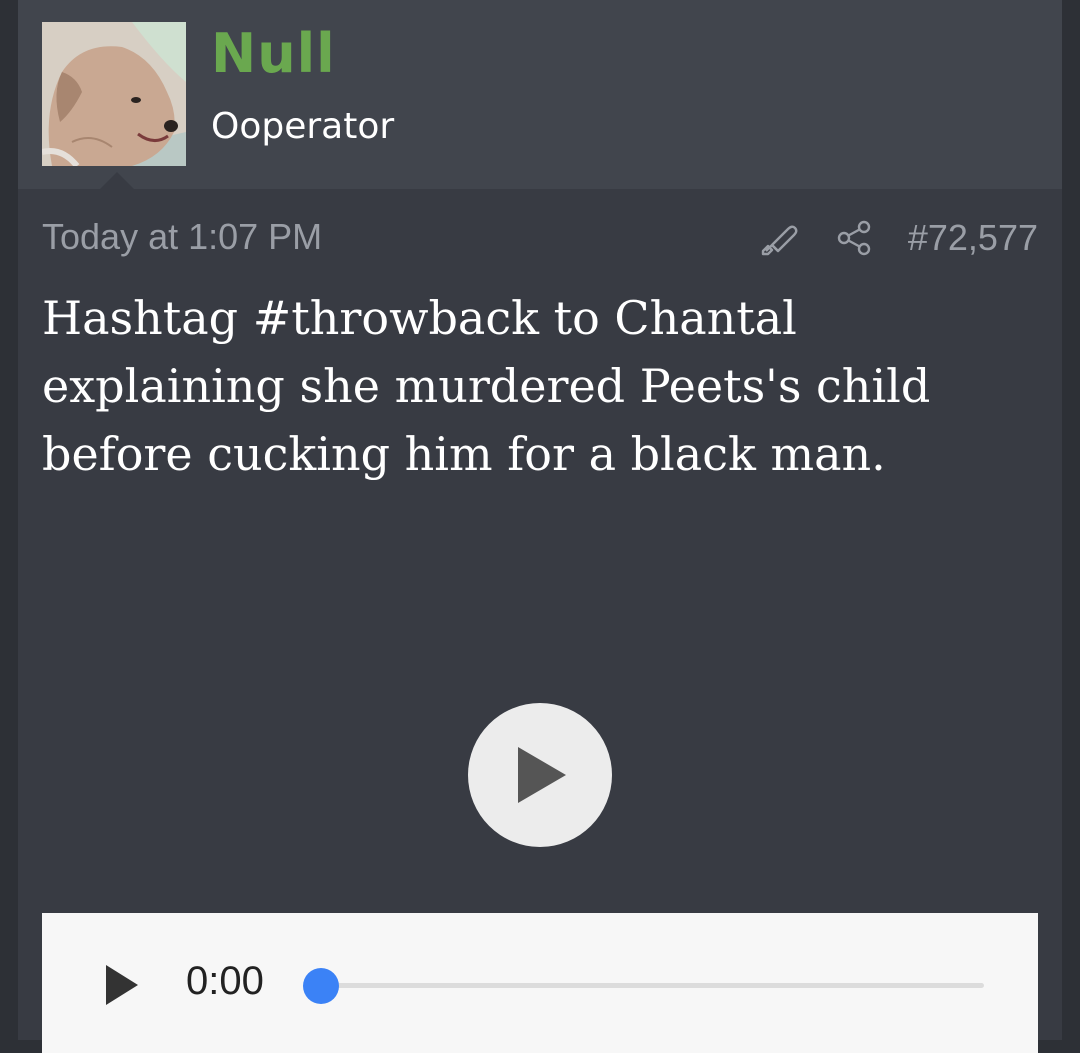  Describe the element at coordinates (653, 985) in the screenshot. I see `audio-seek-bar` at that location.